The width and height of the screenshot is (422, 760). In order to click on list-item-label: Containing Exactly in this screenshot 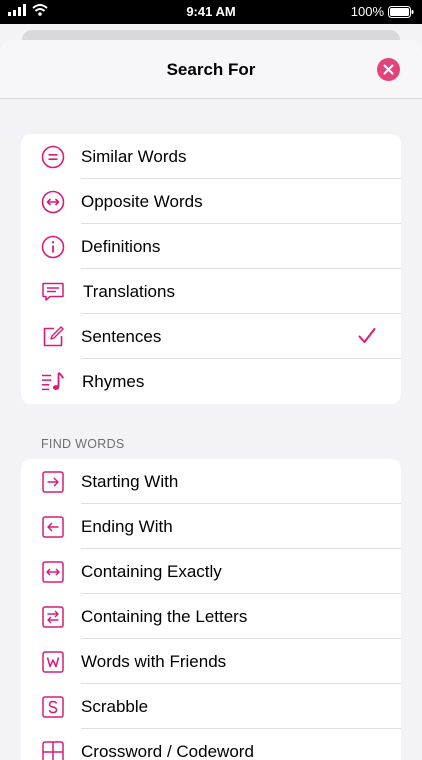, I will do `click(151, 571)`.